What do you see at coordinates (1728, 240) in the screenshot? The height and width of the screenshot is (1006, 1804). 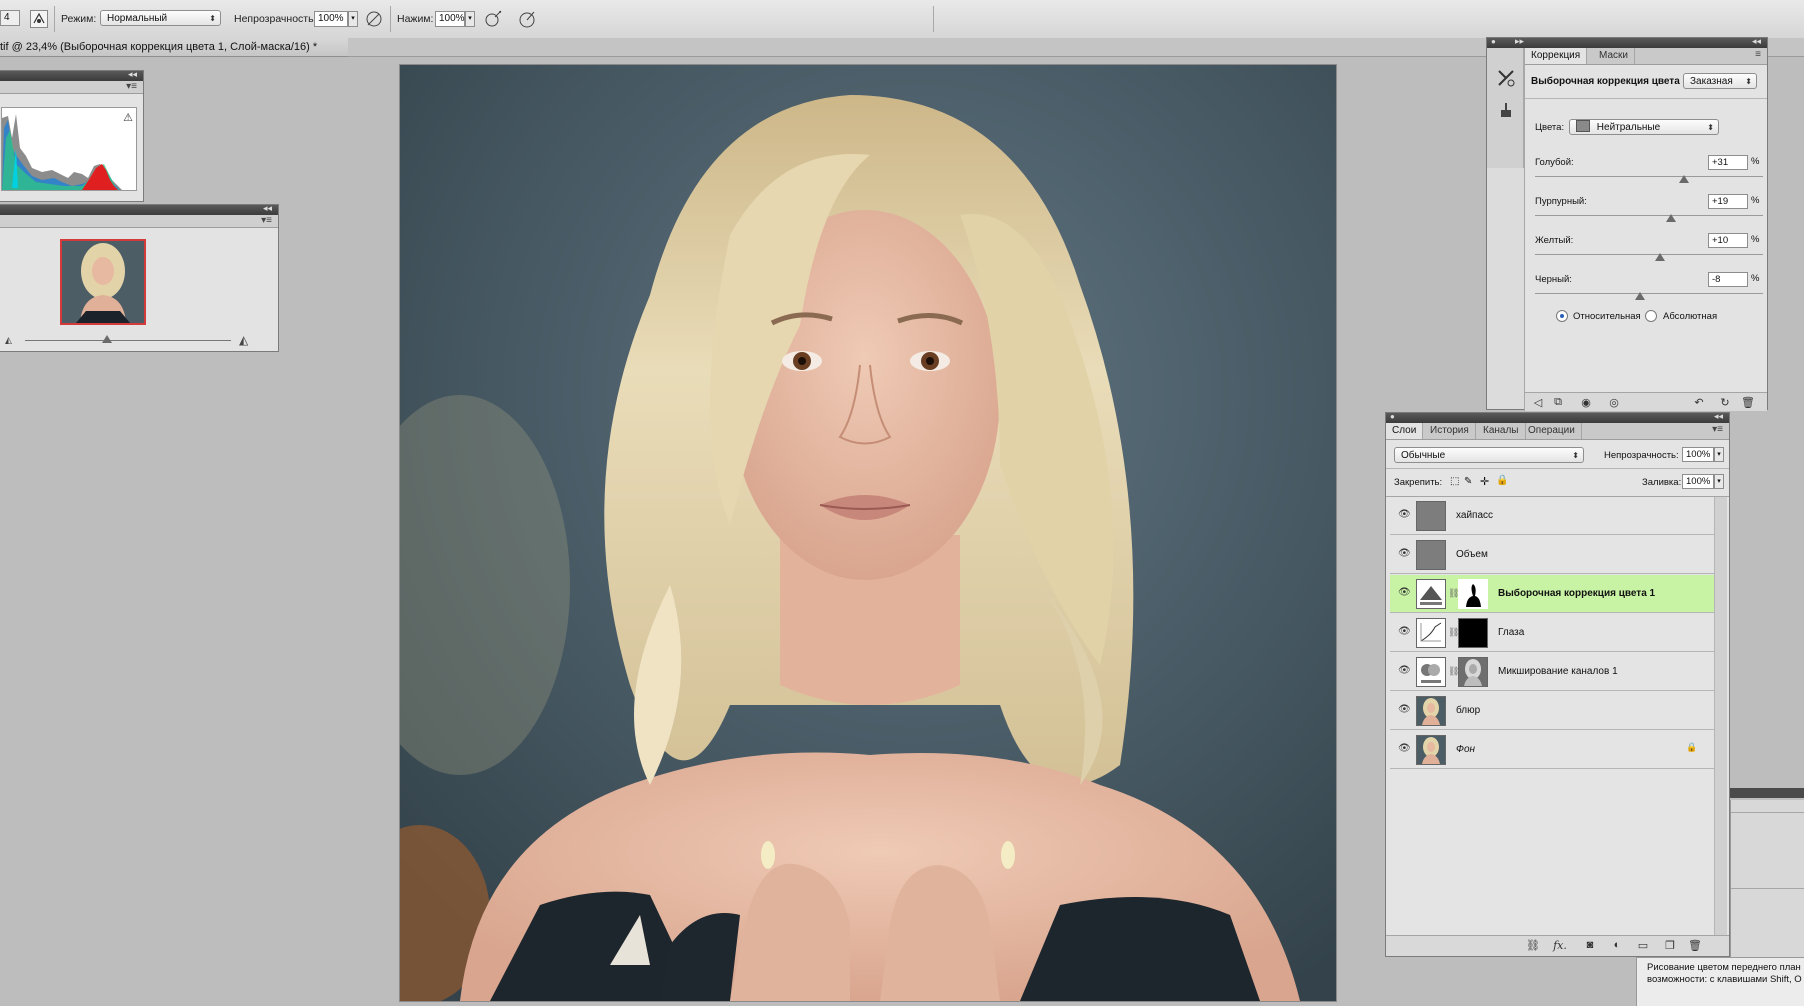 I see `slider-value-input: +10` at bounding box center [1728, 240].